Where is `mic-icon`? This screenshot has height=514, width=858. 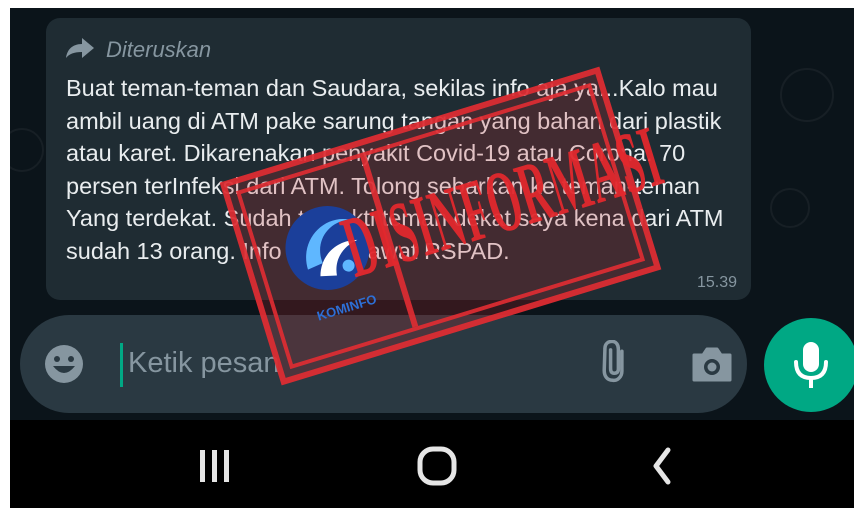 mic-icon is located at coordinates (811, 365).